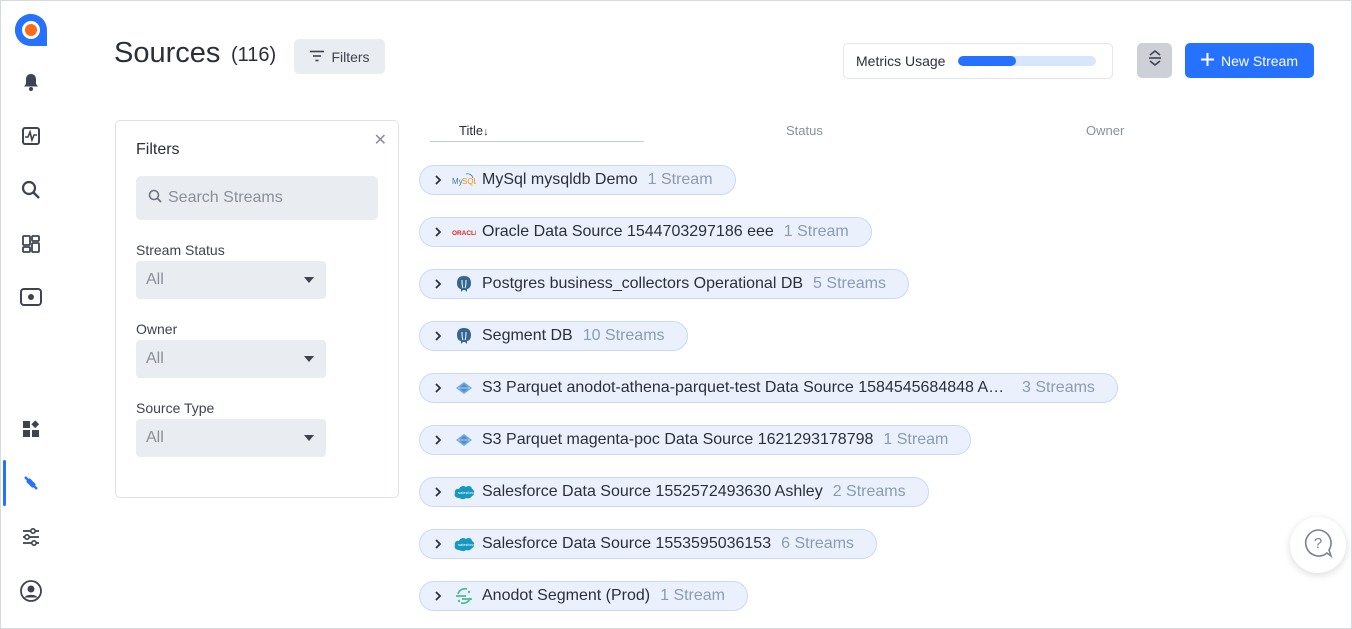  I want to click on metrics-usage: Metrics Usage, so click(978, 61).